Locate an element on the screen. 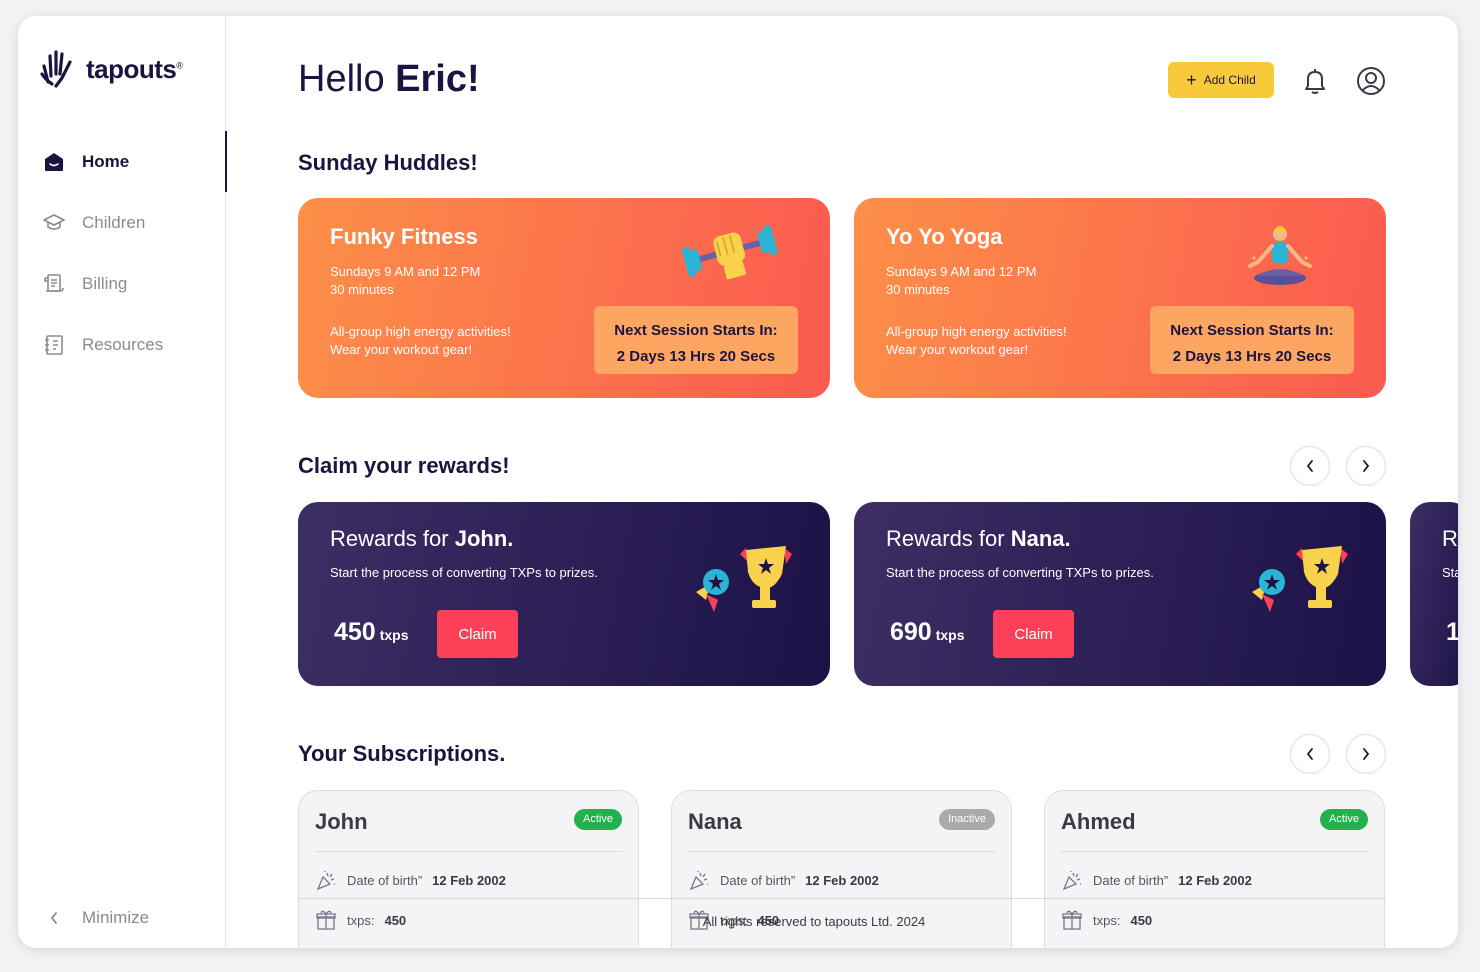 The height and width of the screenshot is (972, 1480). reward-points: 1 is located at coordinates (1452, 632).